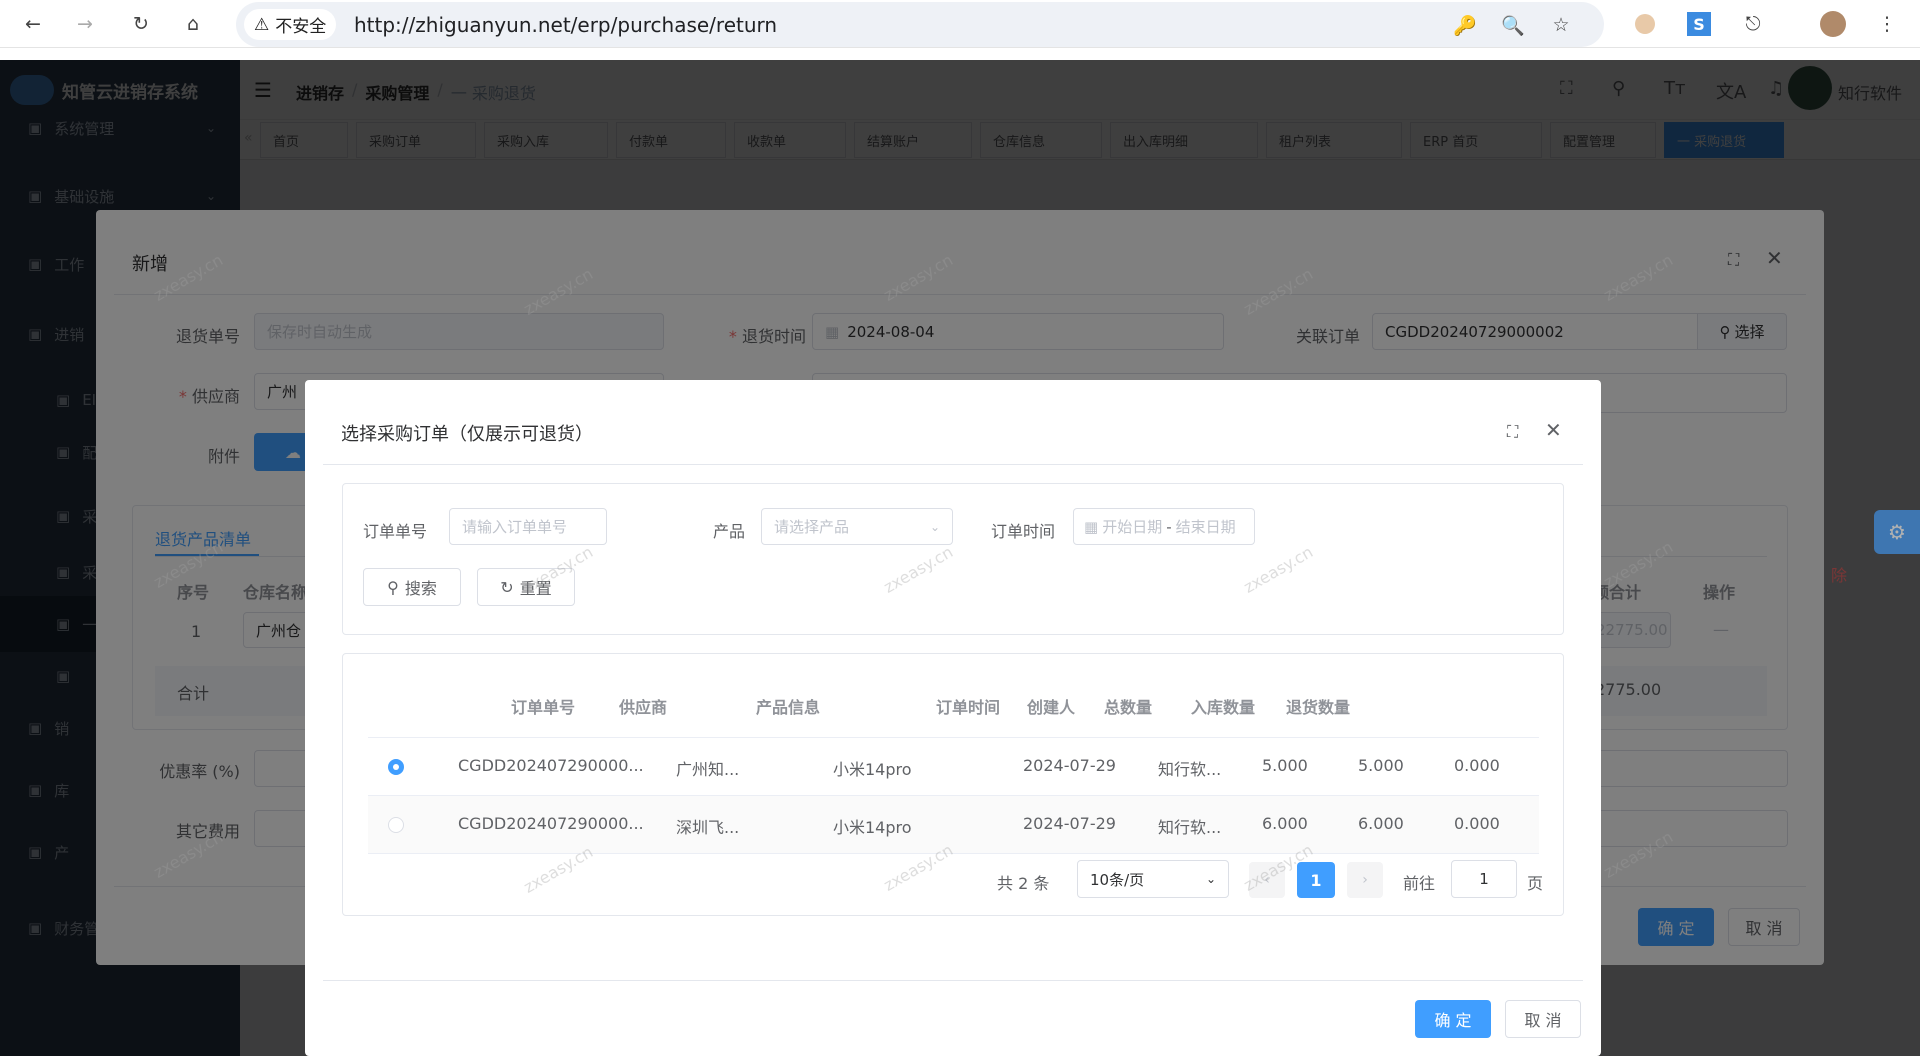 The height and width of the screenshot is (1056, 1920). I want to click on warning-icon: ⚠, so click(262, 24).